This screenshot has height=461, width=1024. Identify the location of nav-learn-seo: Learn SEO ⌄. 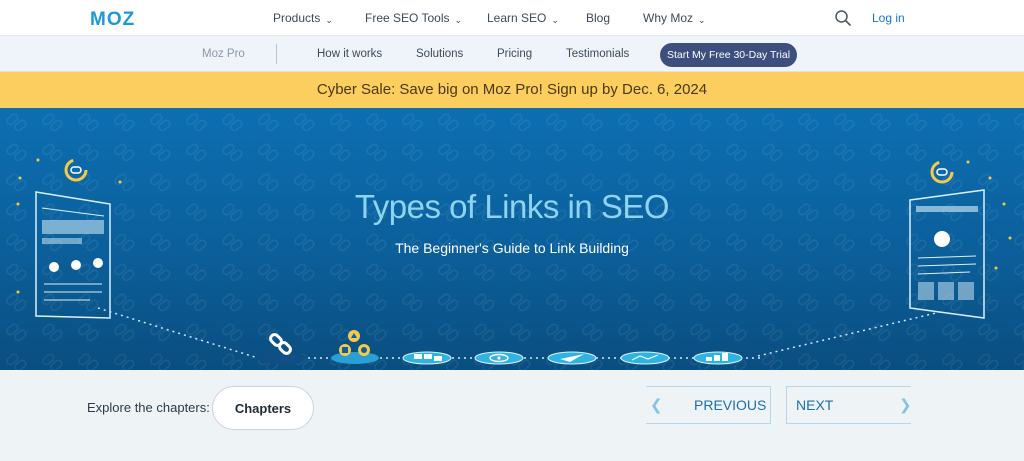
(523, 18).